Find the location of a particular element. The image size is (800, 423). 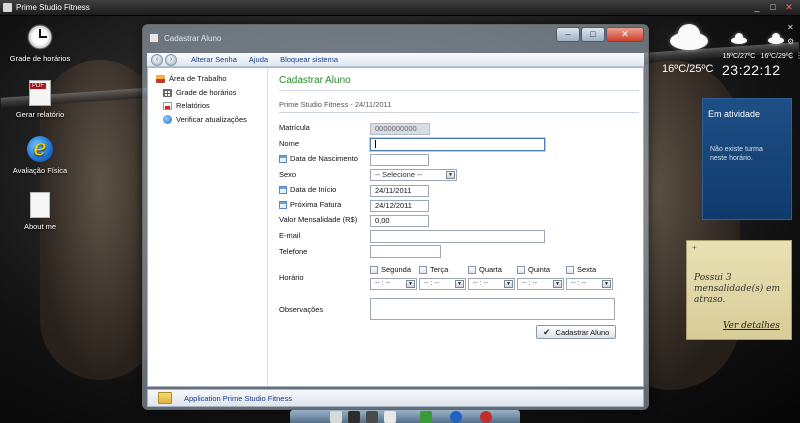

nome-input is located at coordinates (457, 144).